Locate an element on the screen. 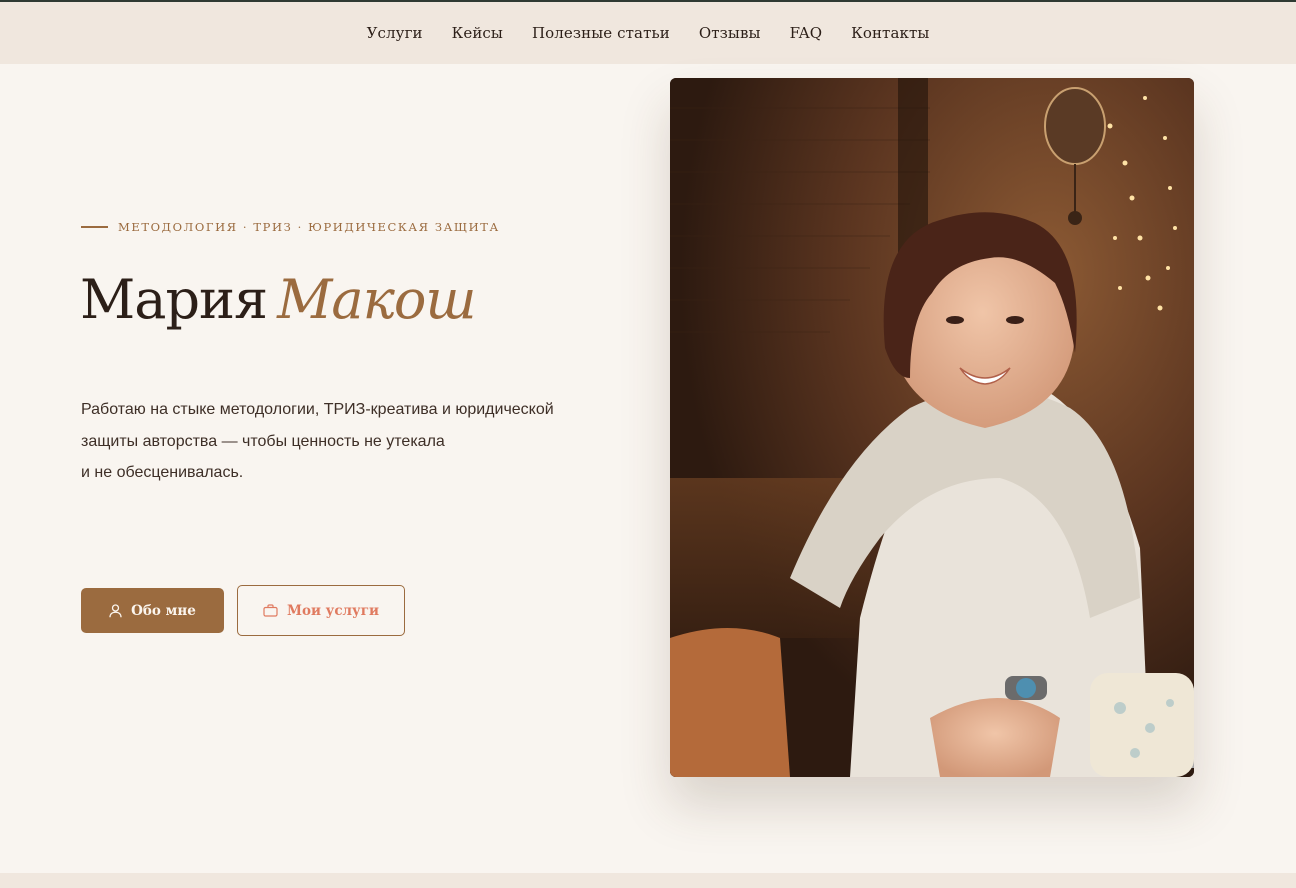 This screenshot has width=1296, height=888. eyebrow-text: Методология · ТРИЗ · юридическая защита is located at coordinates (309, 227).